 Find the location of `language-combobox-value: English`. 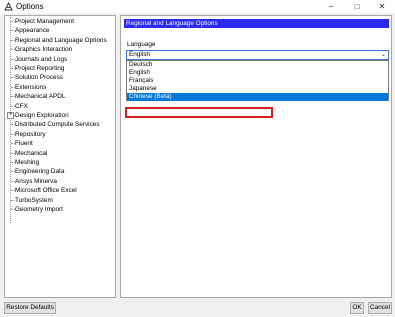

language-combobox-value: English is located at coordinates (139, 54).